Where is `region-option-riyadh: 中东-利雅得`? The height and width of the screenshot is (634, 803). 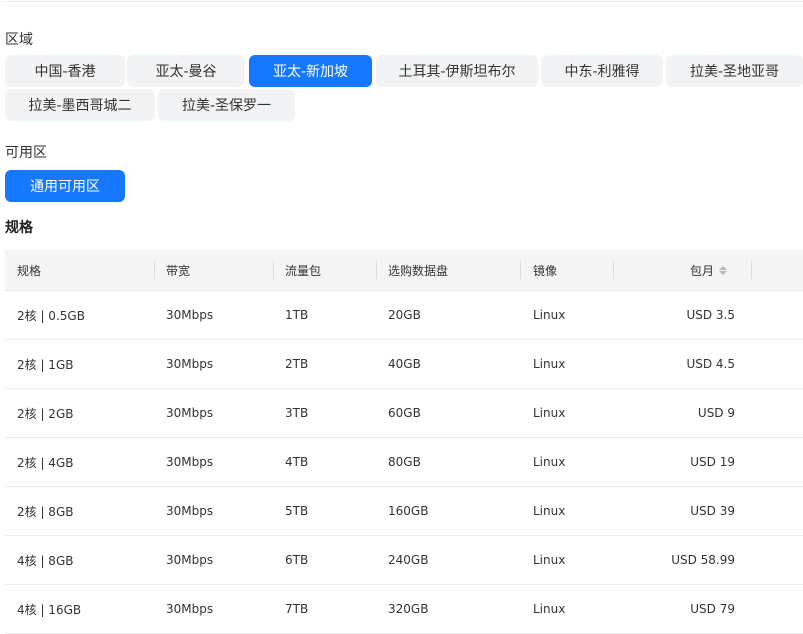
region-option-riyadh: 中东-利雅得 is located at coordinates (602, 71).